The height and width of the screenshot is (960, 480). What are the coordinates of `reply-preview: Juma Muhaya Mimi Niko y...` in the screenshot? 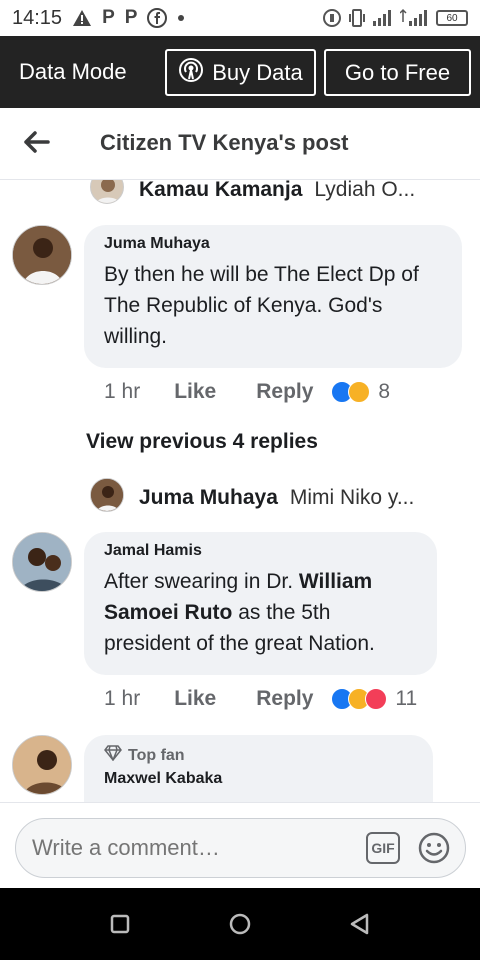 It's located at (276, 498).